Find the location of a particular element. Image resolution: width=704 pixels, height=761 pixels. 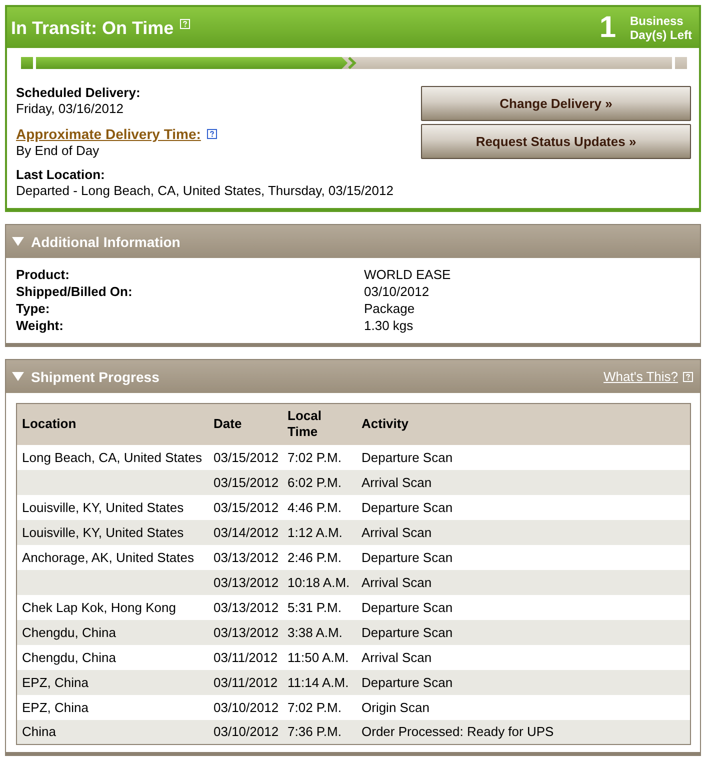

info-value: 03/10/2012 is located at coordinates (397, 291).